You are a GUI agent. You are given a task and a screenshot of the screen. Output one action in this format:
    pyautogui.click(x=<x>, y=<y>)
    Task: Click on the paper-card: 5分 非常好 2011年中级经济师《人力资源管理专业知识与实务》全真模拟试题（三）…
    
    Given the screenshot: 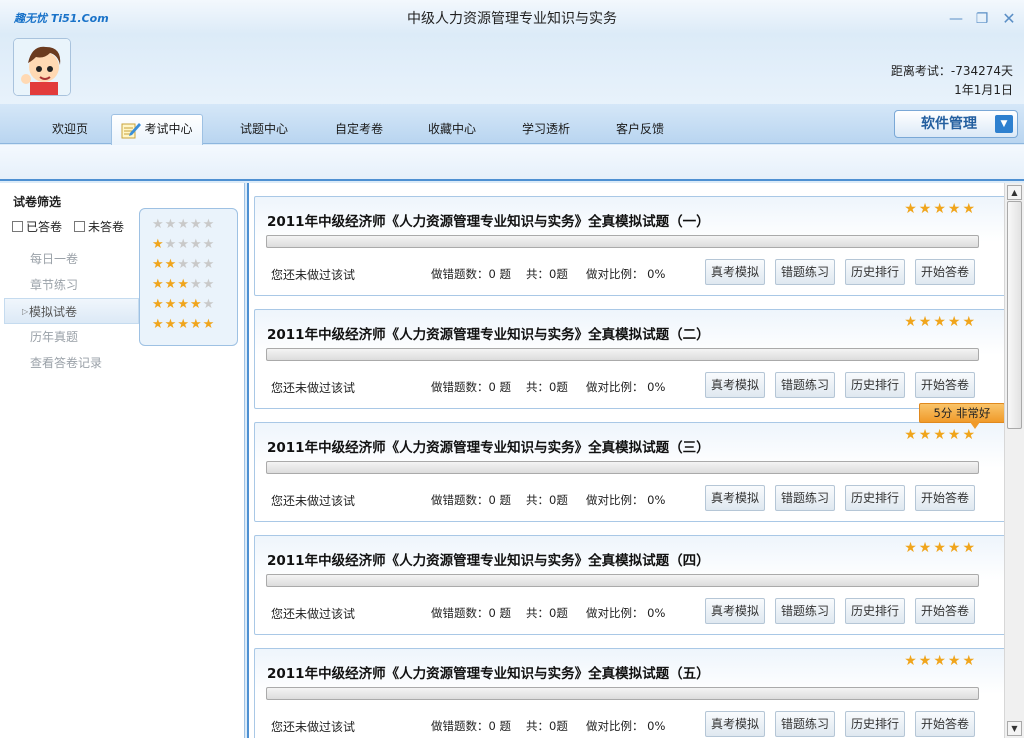 What is the action you would take?
    pyautogui.click(x=629, y=462)
    